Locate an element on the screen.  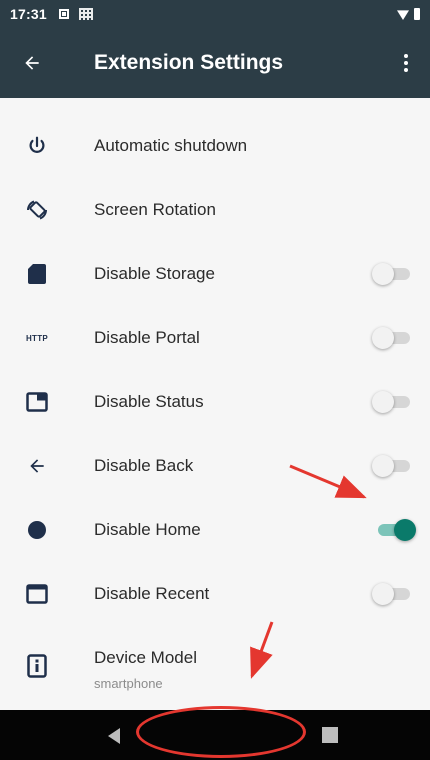
setting-label: Screen Rotation is located at coordinates (155, 209).